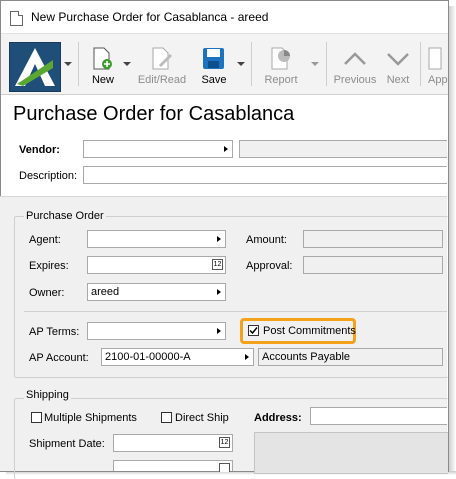  I want to click on report-chart-icon, so click(280, 58).